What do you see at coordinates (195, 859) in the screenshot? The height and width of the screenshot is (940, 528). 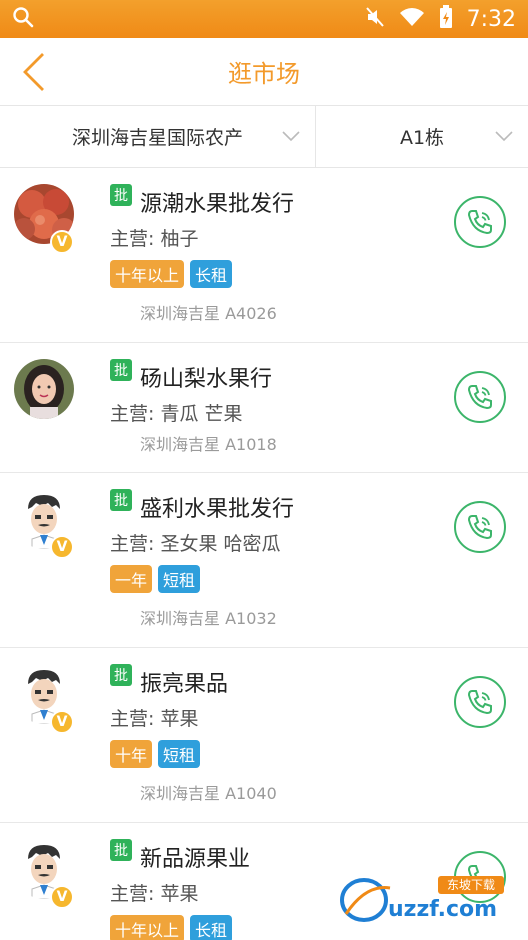 I see `shop-name: 新品源果业` at bounding box center [195, 859].